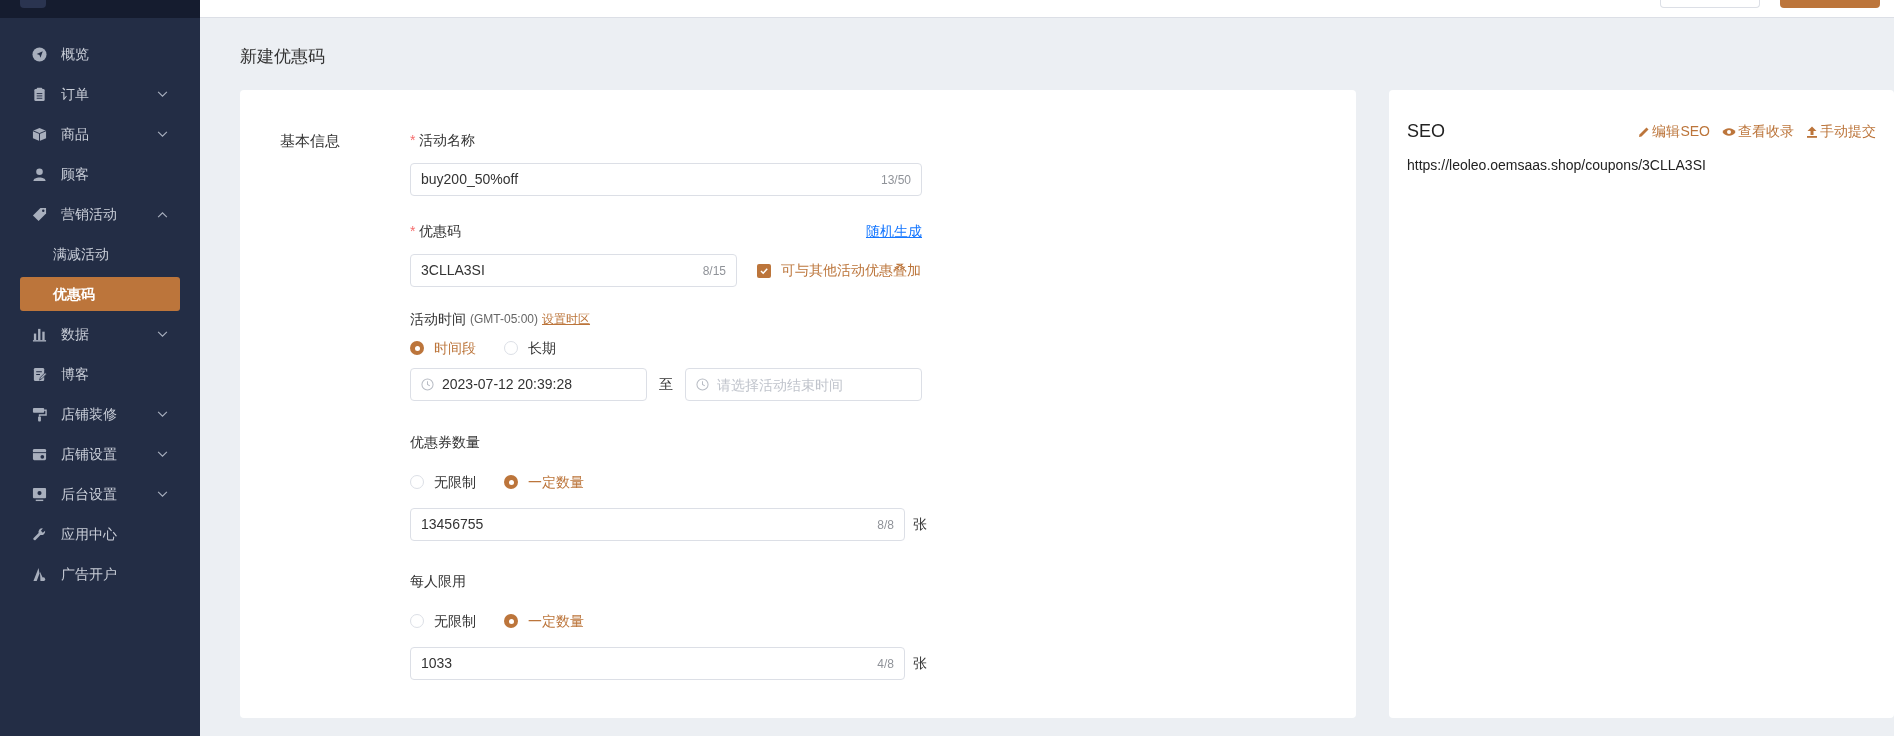 This screenshot has width=1894, height=736. Describe the element at coordinates (657, 524) in the screenshot. I see `text-input: 13456755 8/8` at that location.